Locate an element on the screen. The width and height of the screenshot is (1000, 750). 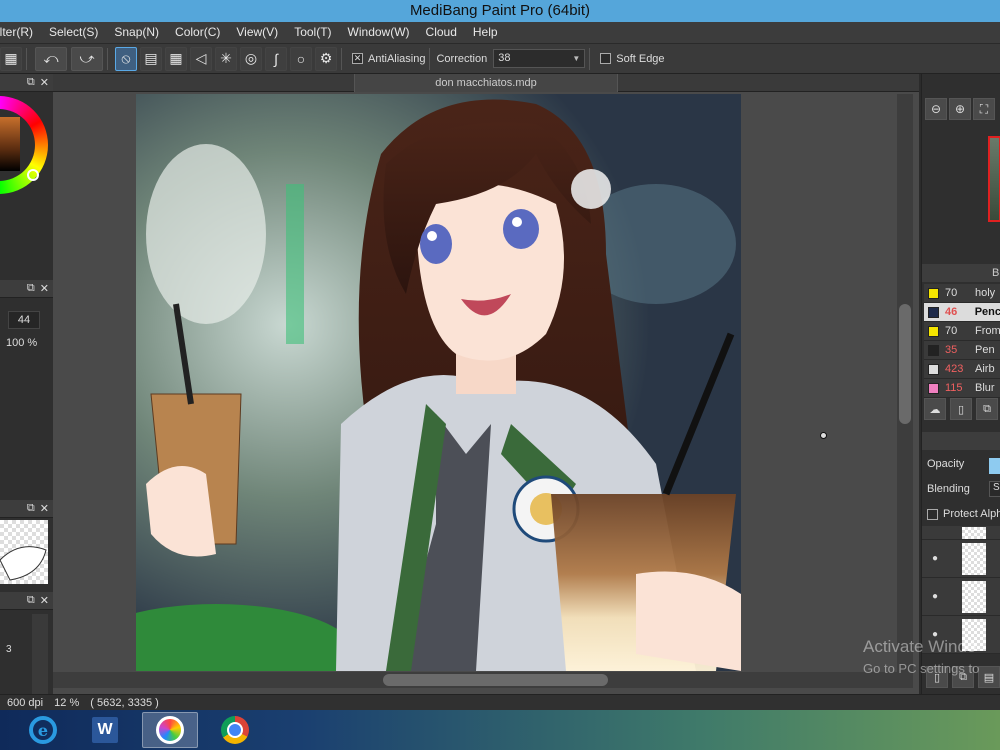
taskbar-word: W is located at coordinates (105, 730).